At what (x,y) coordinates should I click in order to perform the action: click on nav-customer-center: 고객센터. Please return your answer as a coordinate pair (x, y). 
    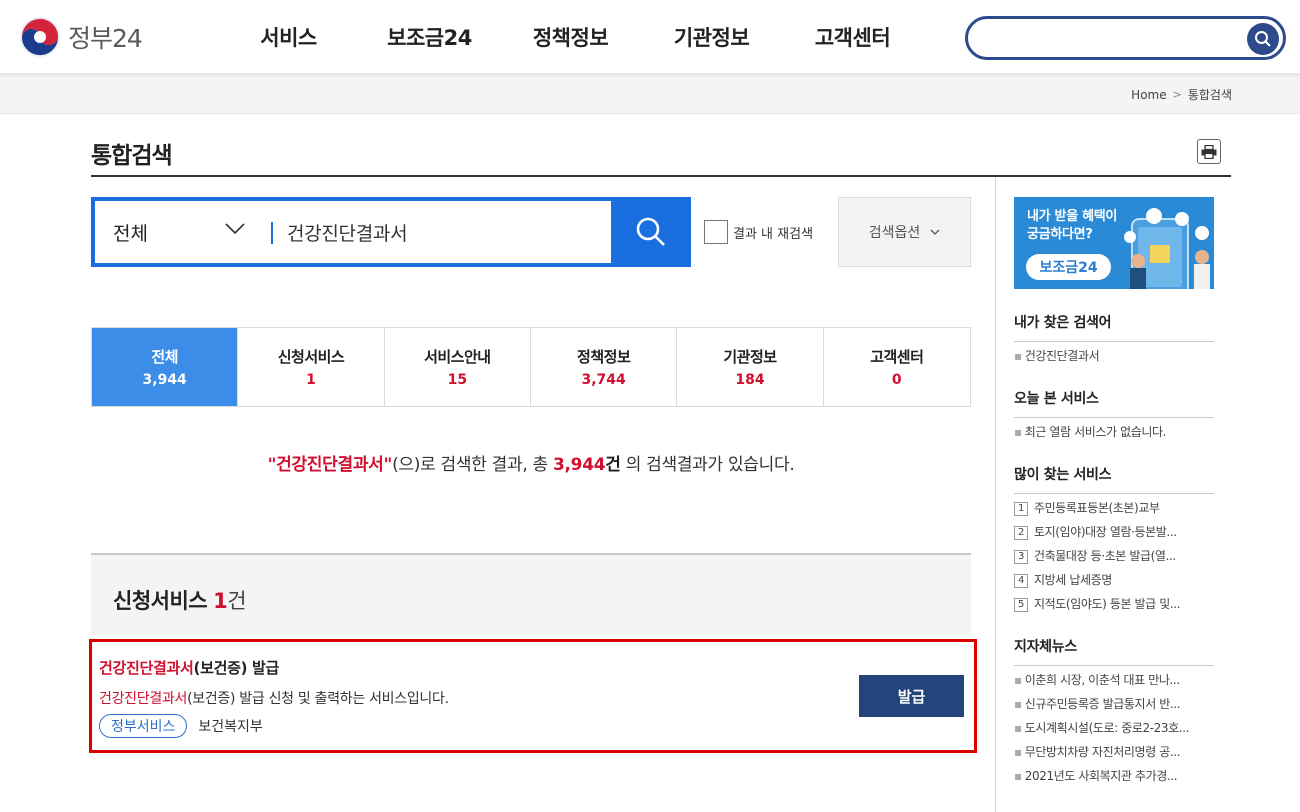
    Looking at the image, I should click on (852, 37).